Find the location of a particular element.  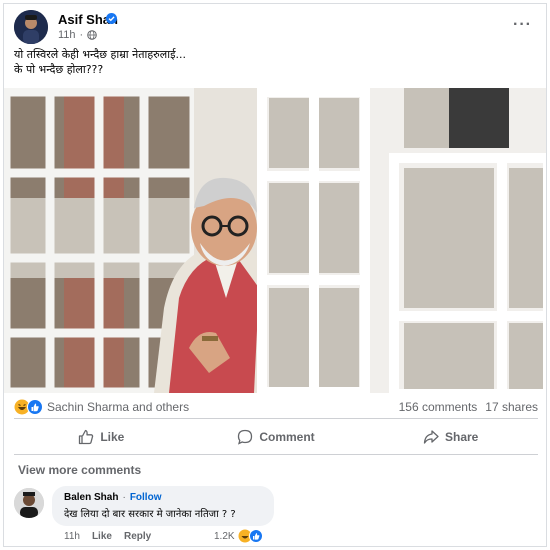

post-meta: 11h · is located at coordinates (78, 35).